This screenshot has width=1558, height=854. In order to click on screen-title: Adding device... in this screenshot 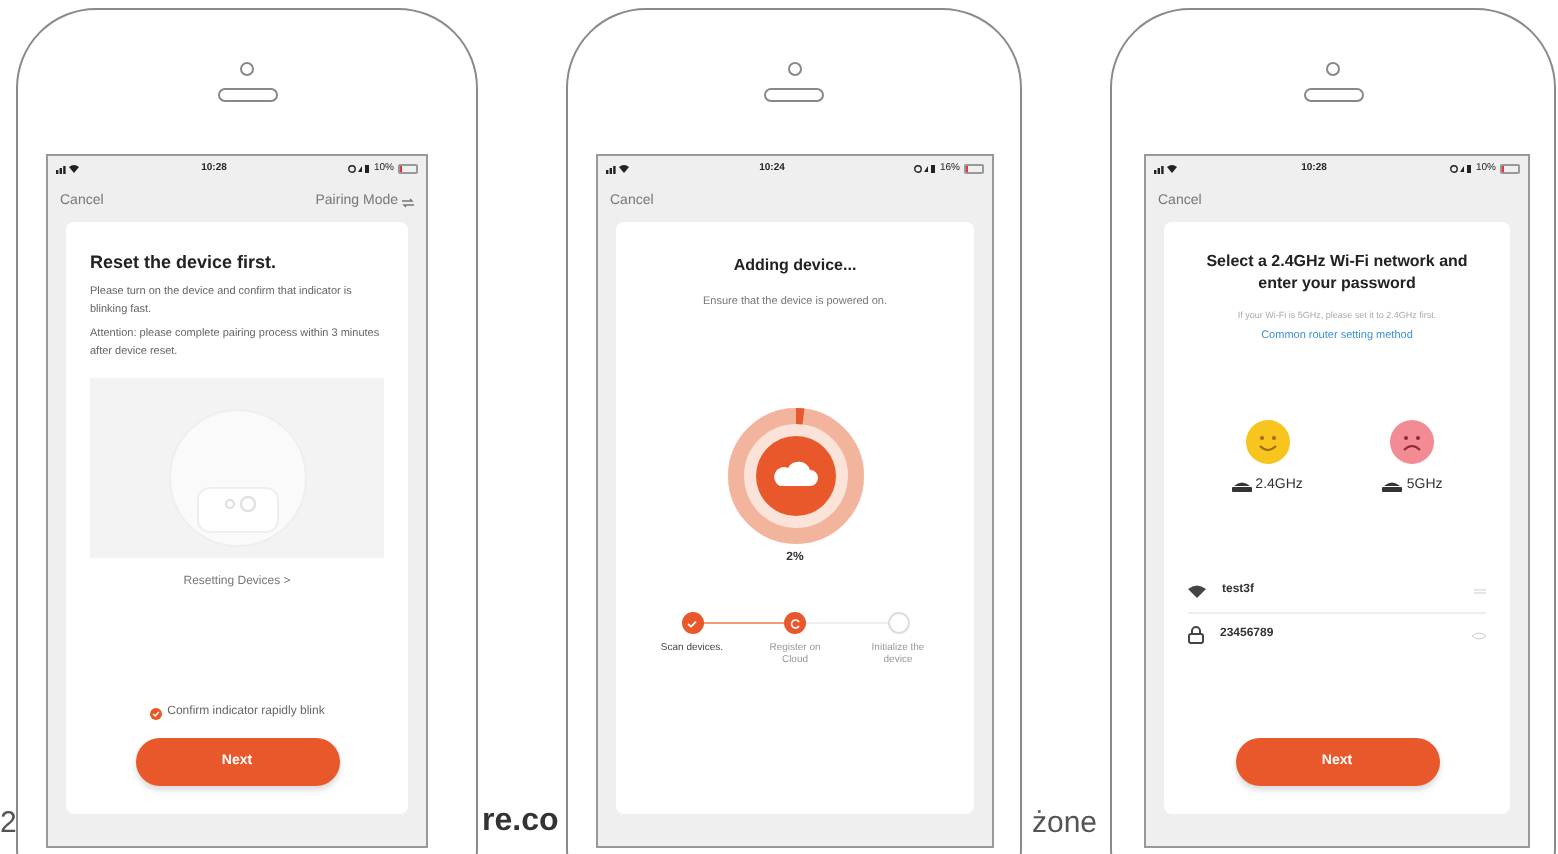, I will do `click(795, 266)`.